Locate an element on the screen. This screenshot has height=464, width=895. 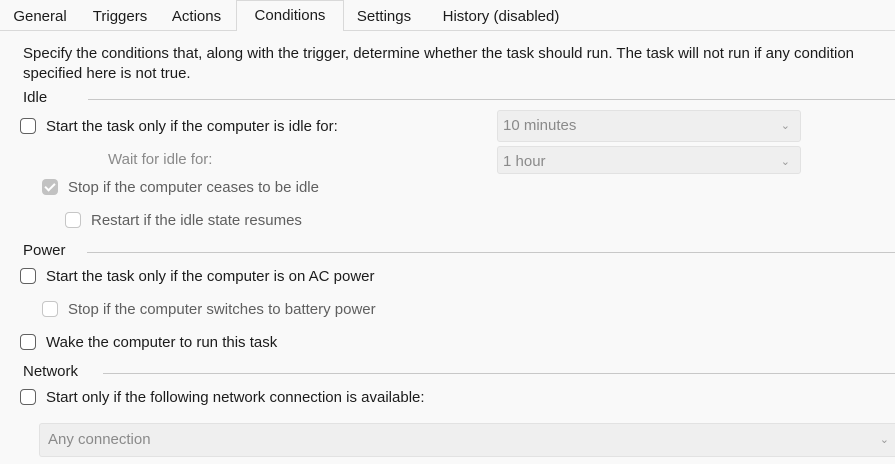
network-connection-select: Any connection ⌄ is located at coordinates (467, 440).